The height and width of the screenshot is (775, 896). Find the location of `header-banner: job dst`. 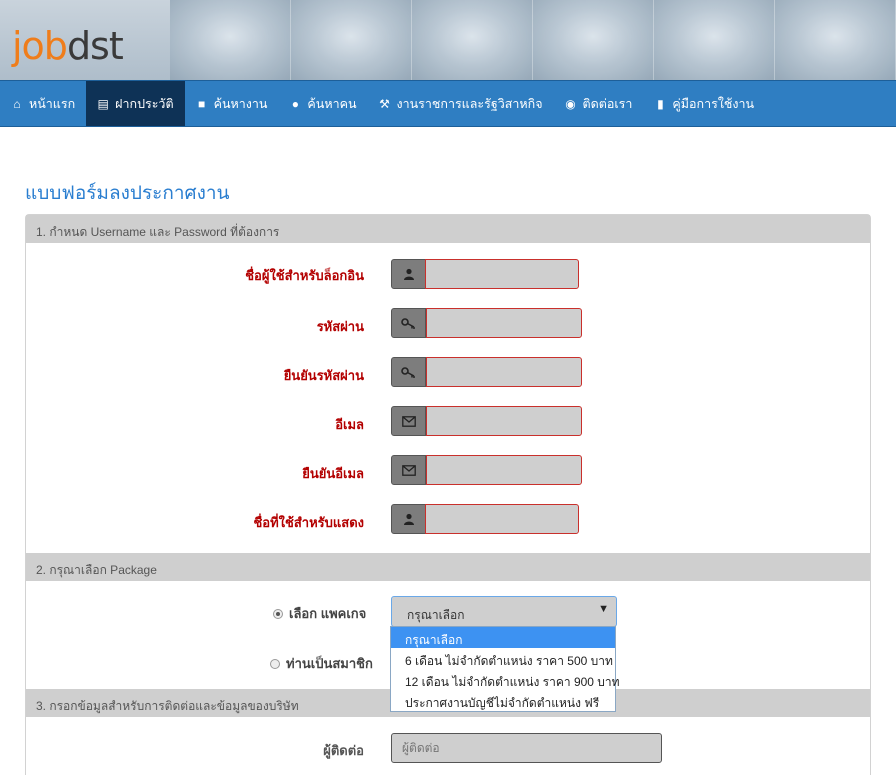

header-banner: job dst is located at coordinates (448, 40).